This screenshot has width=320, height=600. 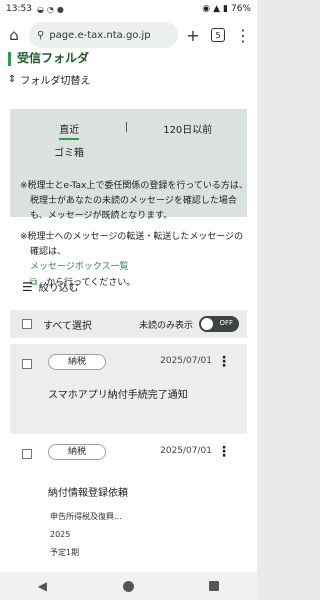 I want to click on tab-recent-label: 直近, so click(x=69, y=132).